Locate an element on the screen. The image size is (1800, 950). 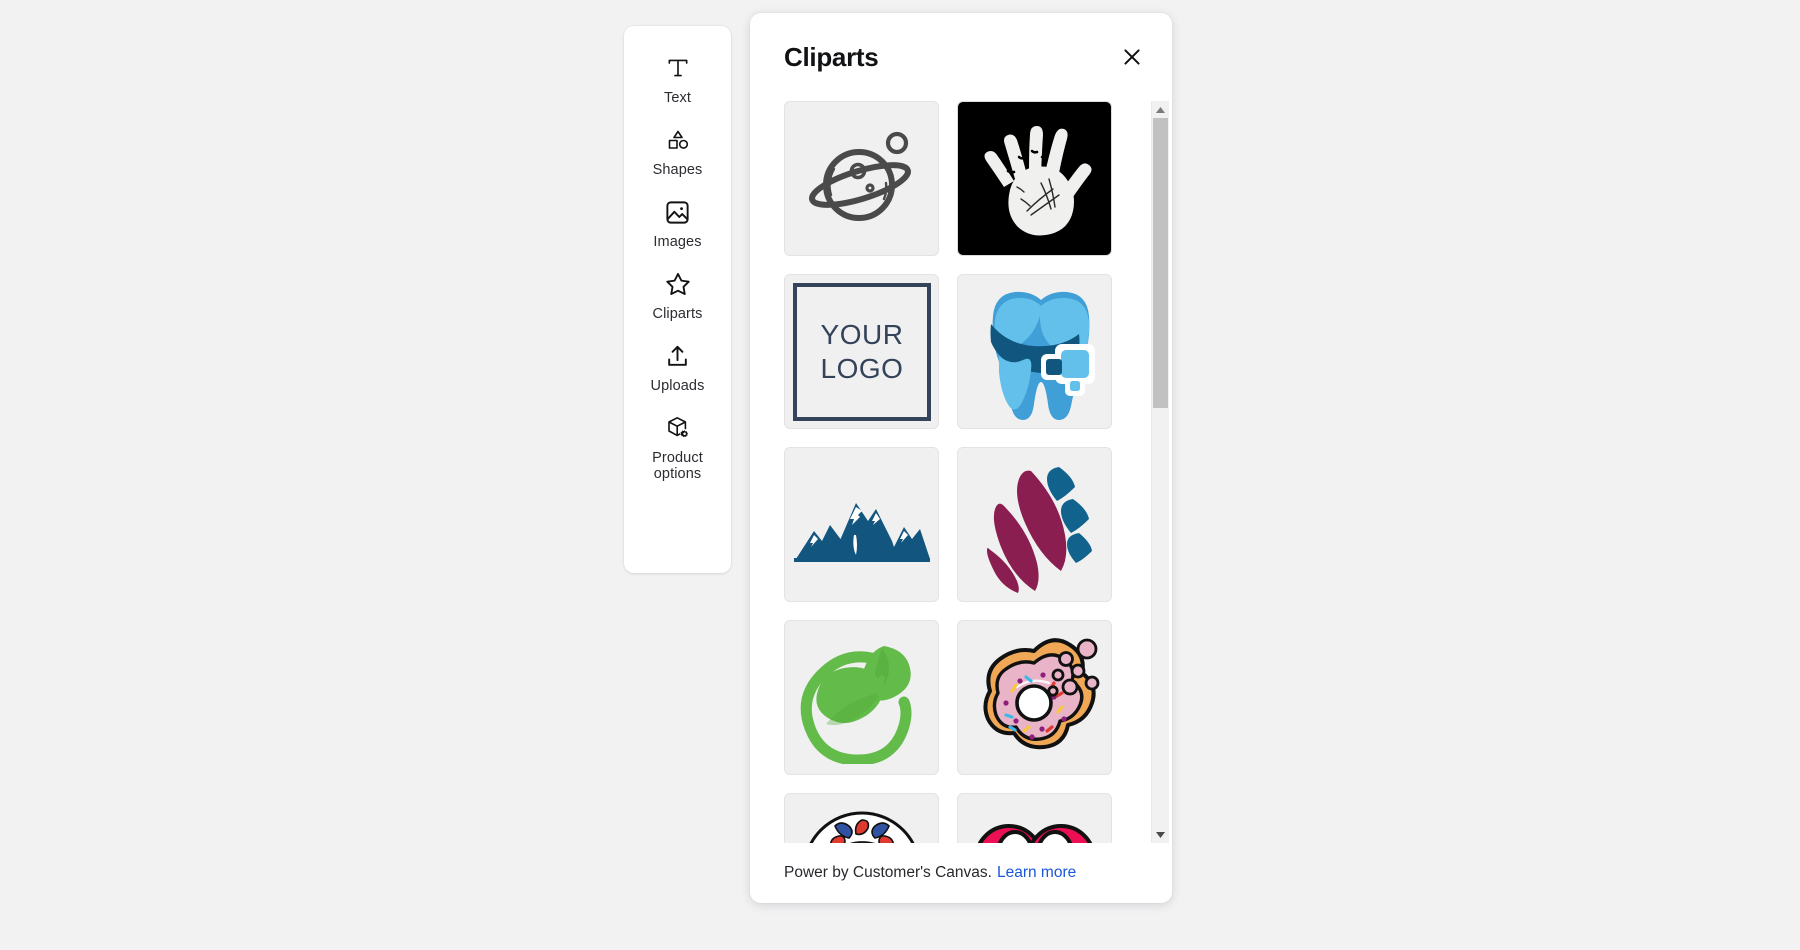
clipart-tile-pink-cartoon-eyes is located at coordinates (1034, 818).